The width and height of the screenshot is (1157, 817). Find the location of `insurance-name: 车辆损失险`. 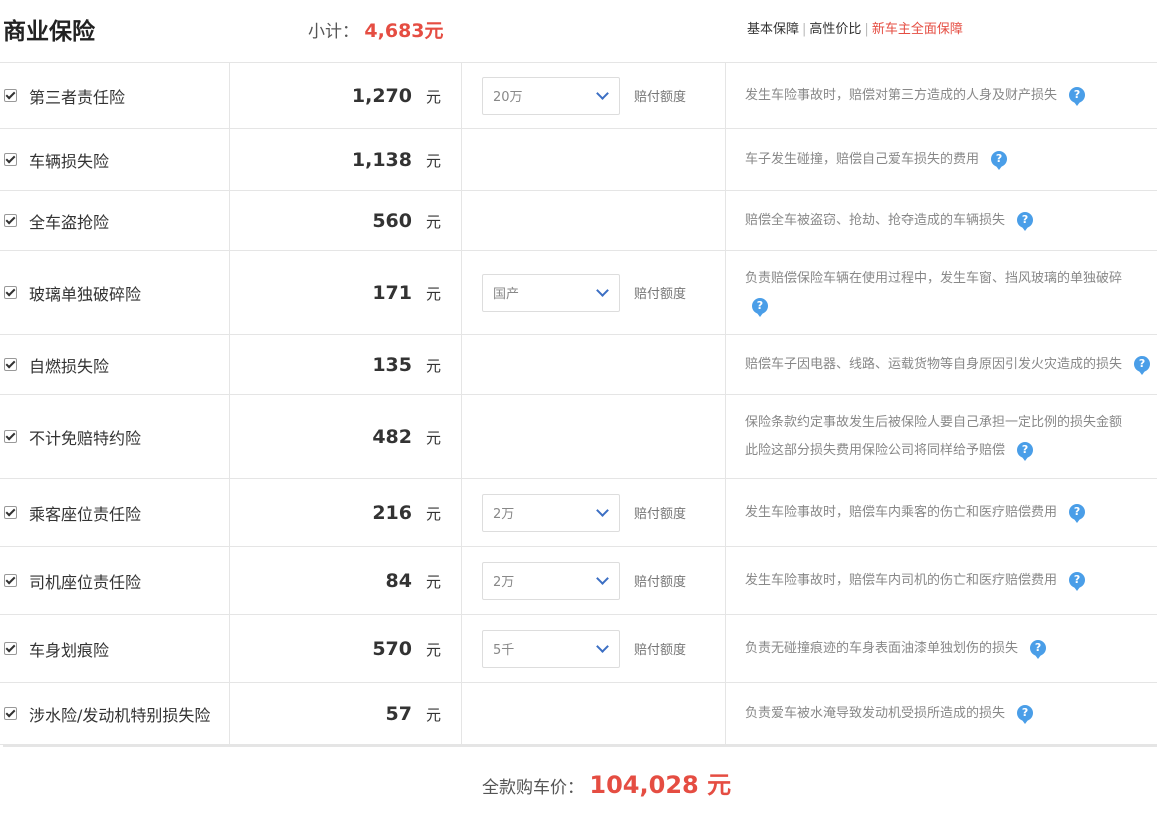

insurance-name: 车辆损失险 is located at coordinates (69, 161).